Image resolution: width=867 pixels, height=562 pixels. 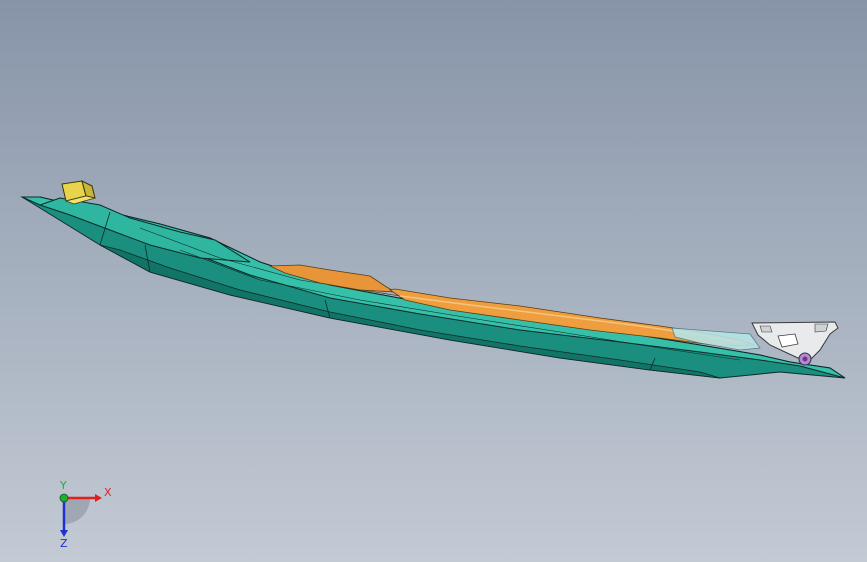 I want to click on triad-y-label: Y, so click(x=63, y=485).